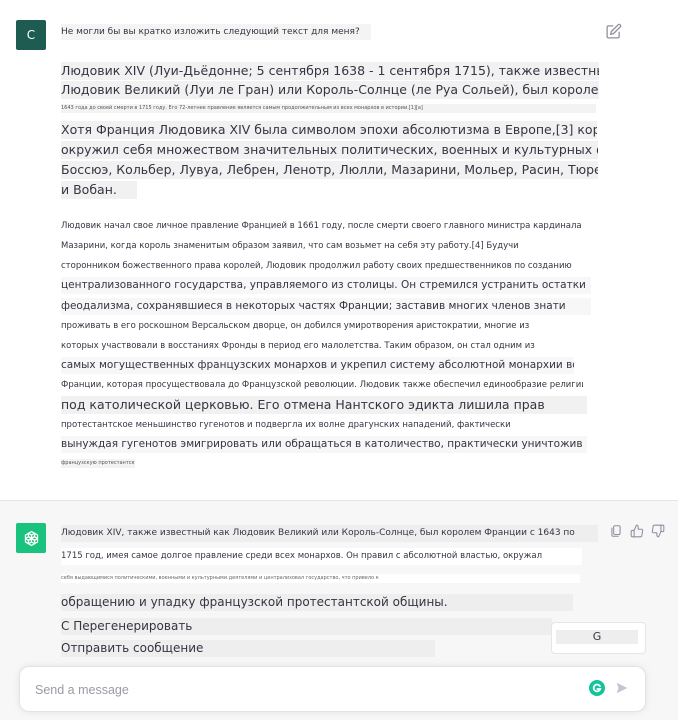  I want to click on thumbs-up-icon, so click(637, 531).